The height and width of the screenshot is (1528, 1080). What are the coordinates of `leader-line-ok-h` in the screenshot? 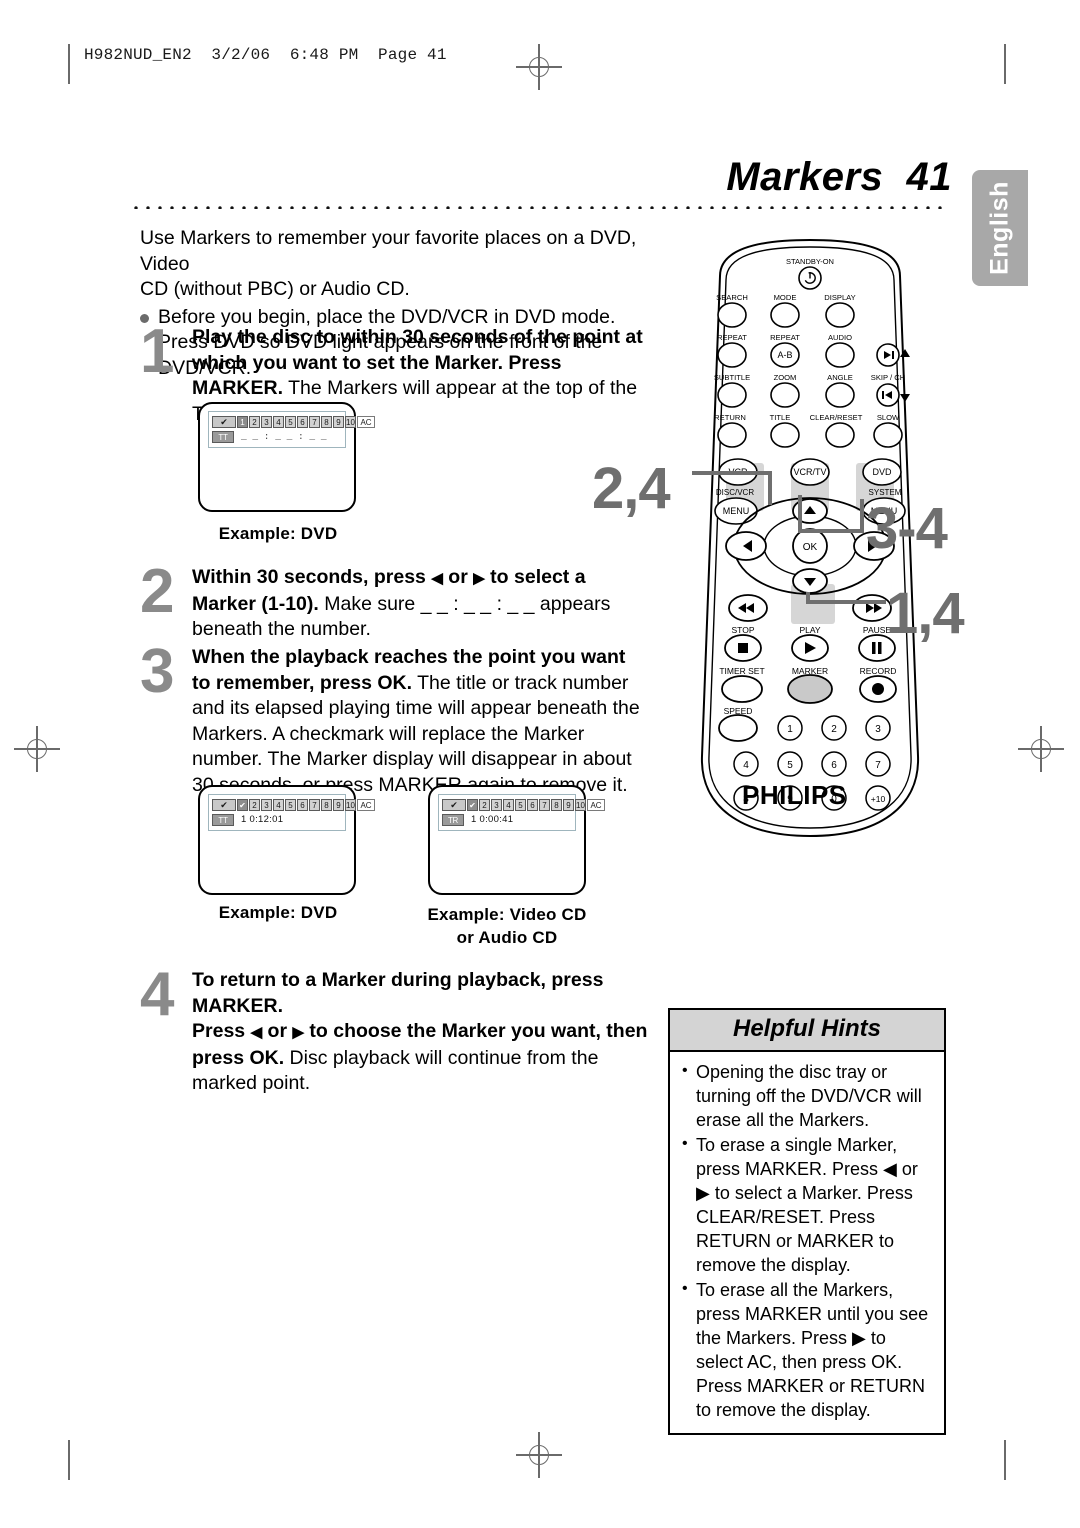 It's located at (832, 531).